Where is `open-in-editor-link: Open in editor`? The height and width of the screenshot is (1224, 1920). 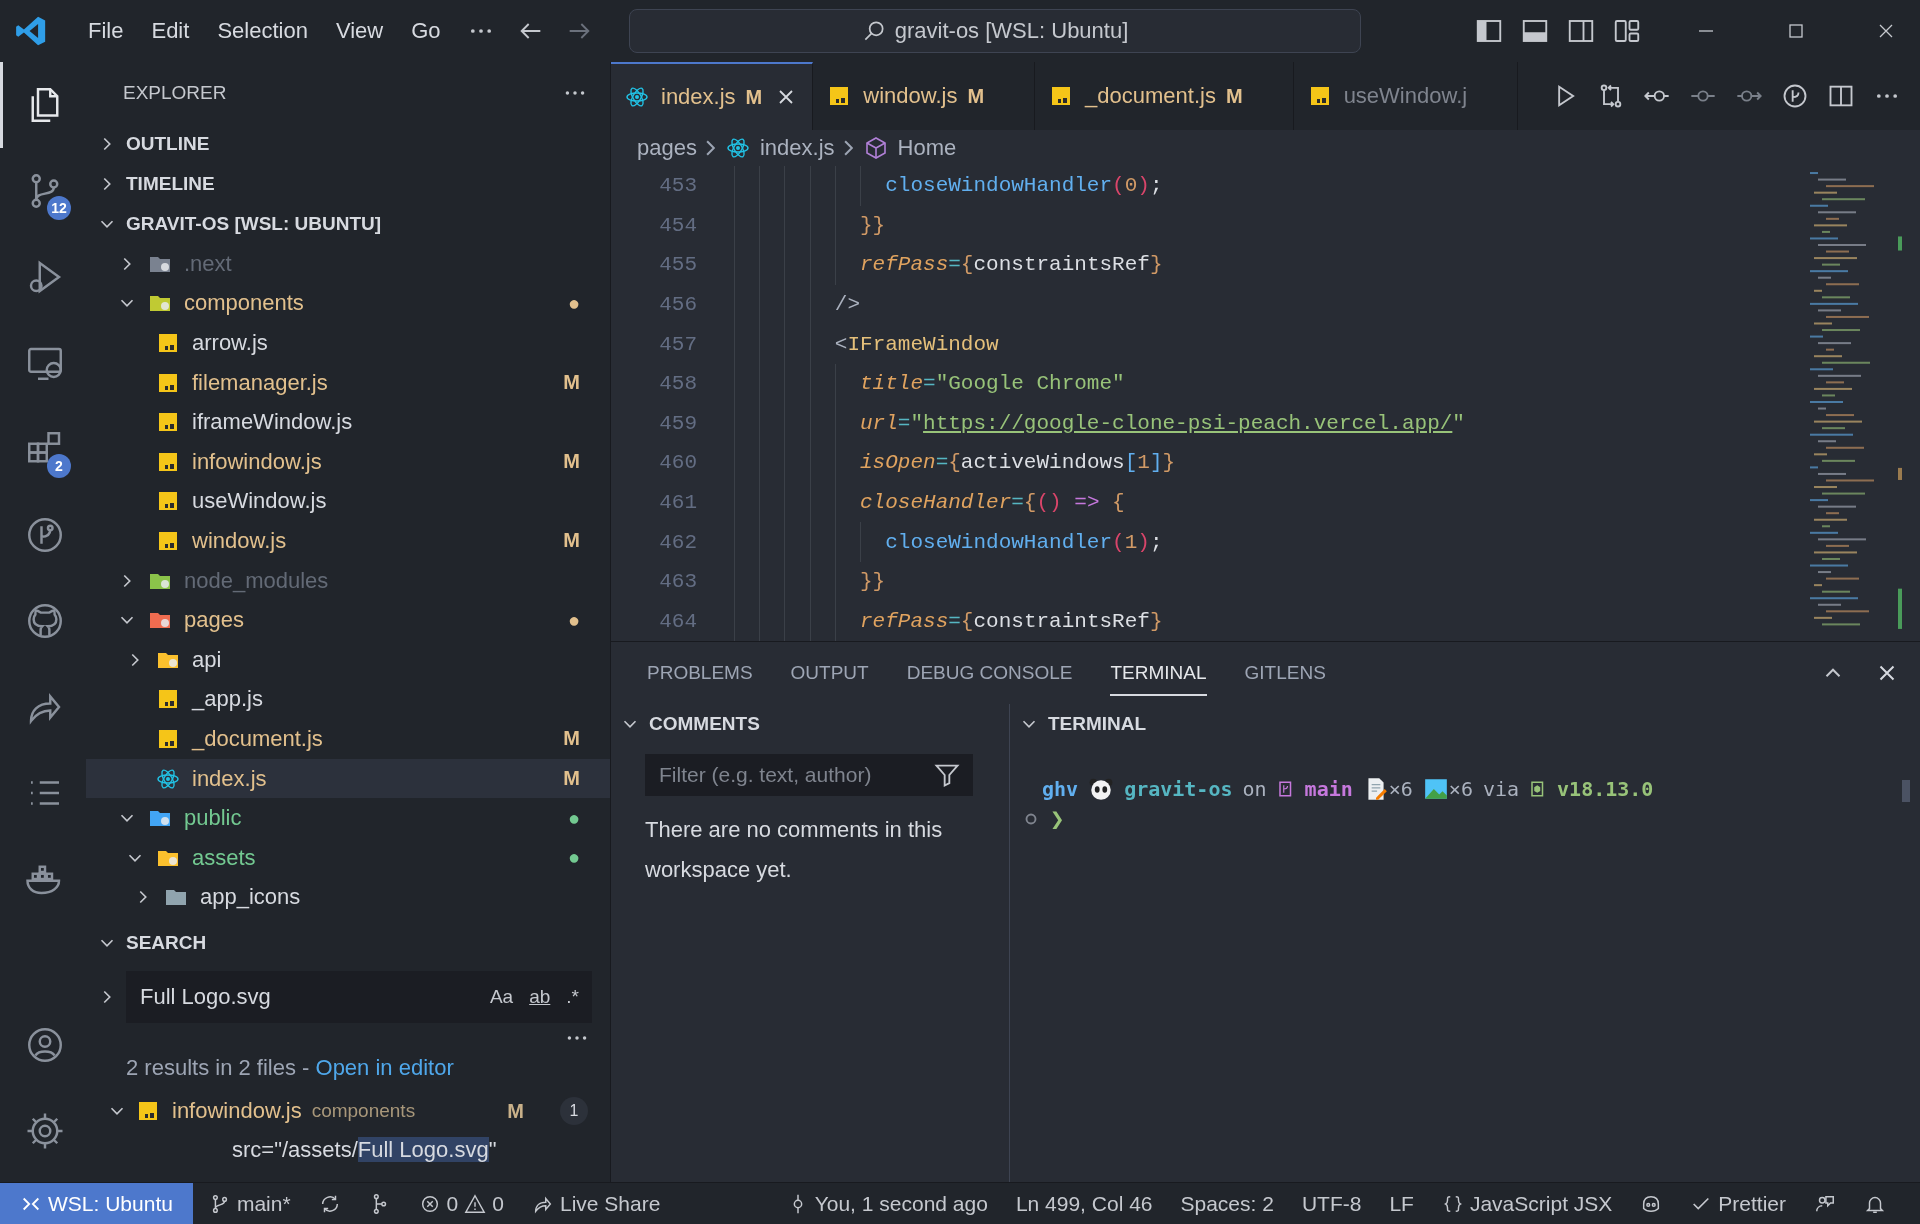
open-in-editor-link: Open in editor is located at coordinates (384, 1068).